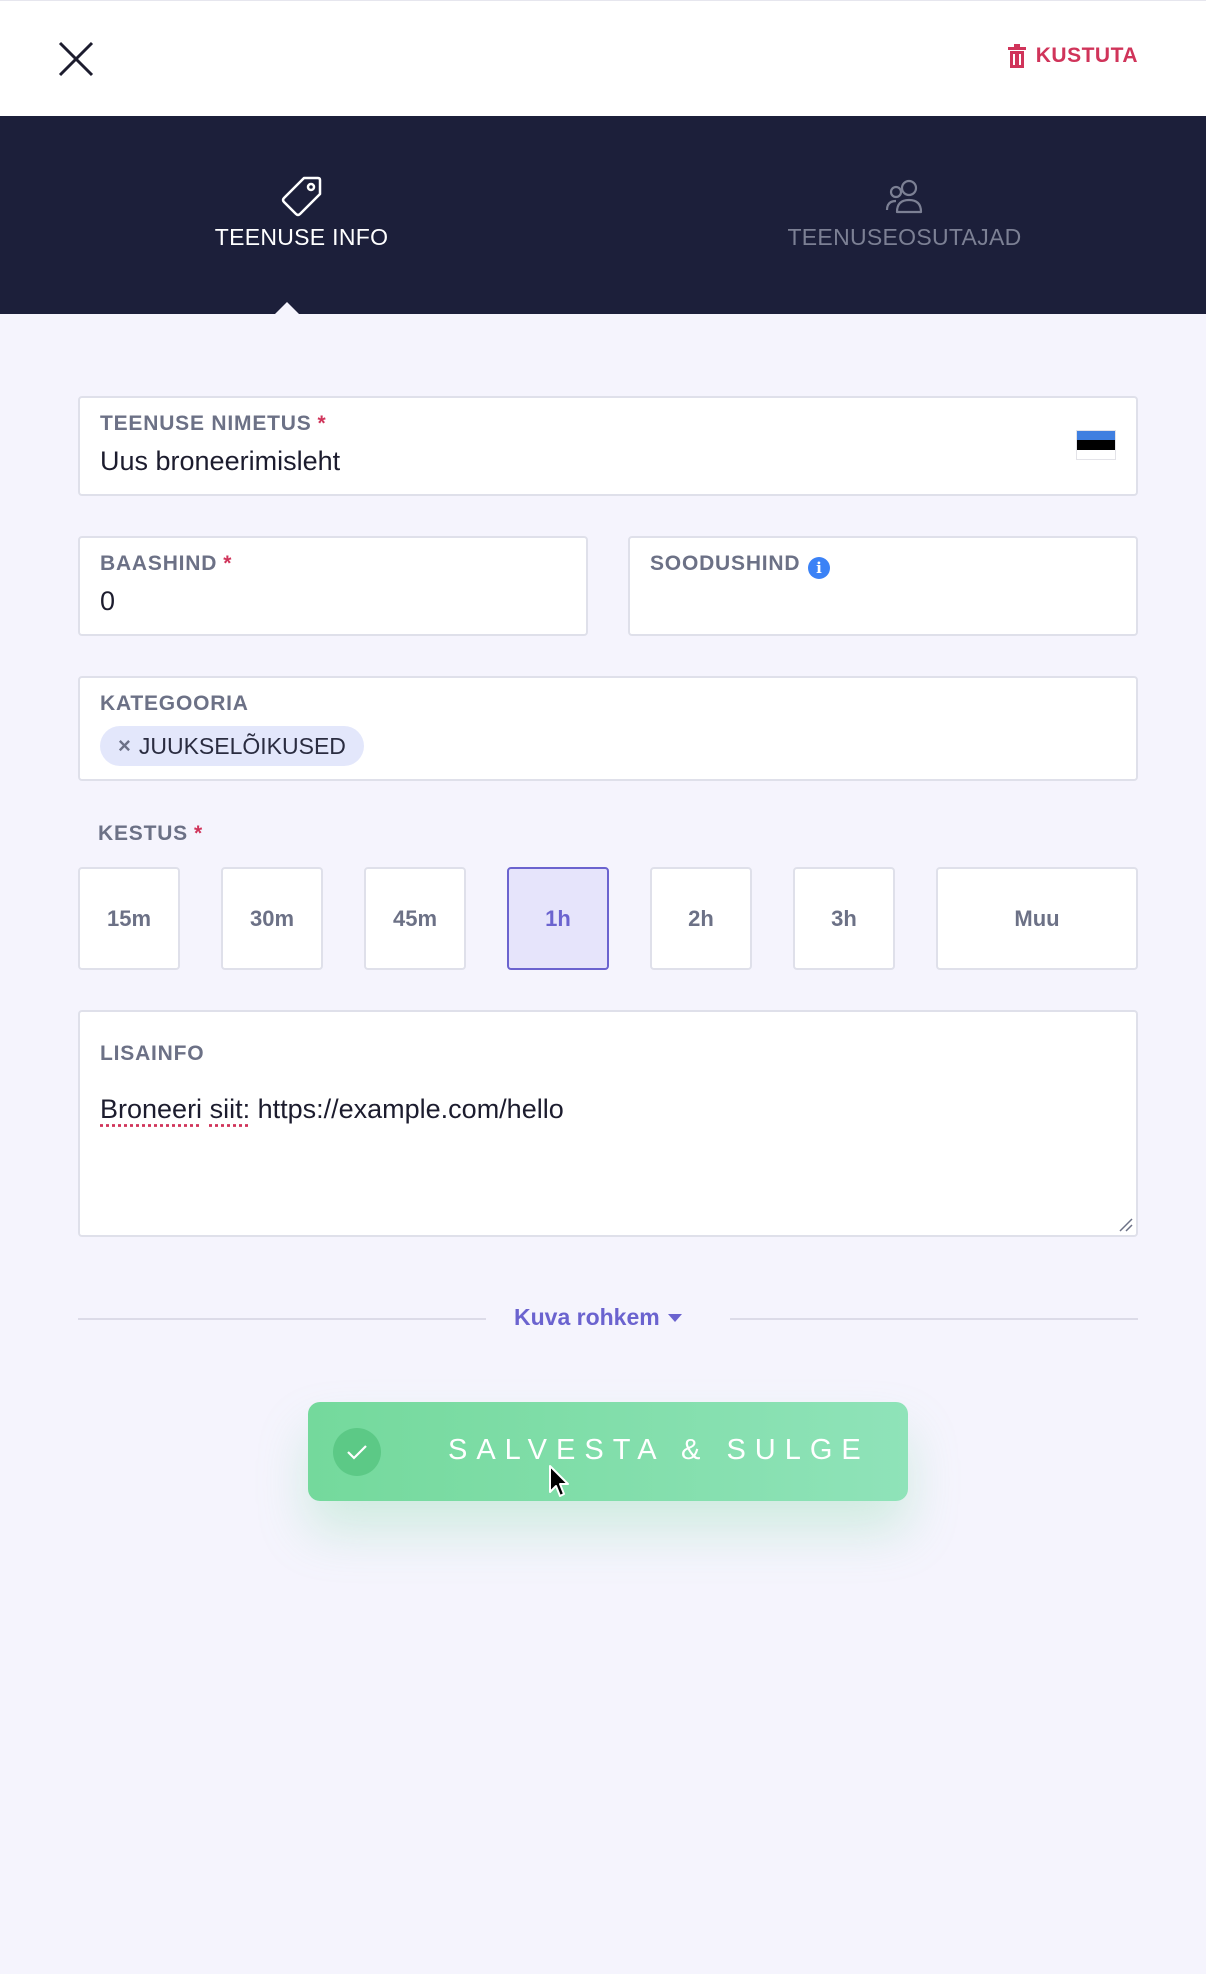 This screenshot has width=1206, height=1974. I want to click on divider-left, so click(282, 1319).